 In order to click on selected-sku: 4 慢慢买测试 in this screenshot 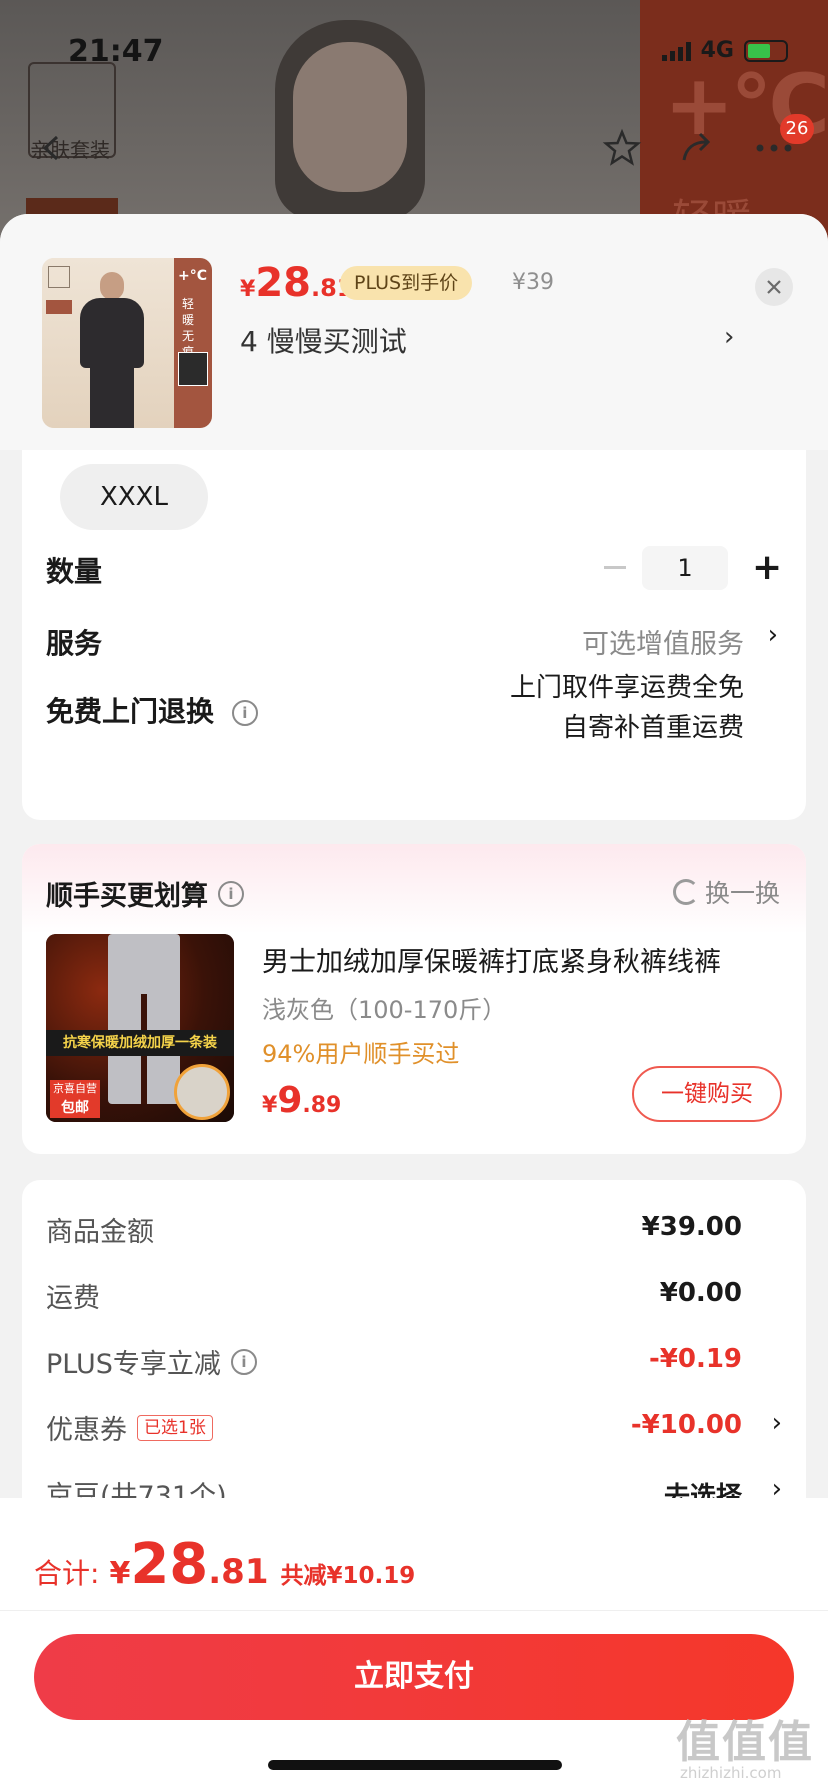, I will do `click(323, 340)`.